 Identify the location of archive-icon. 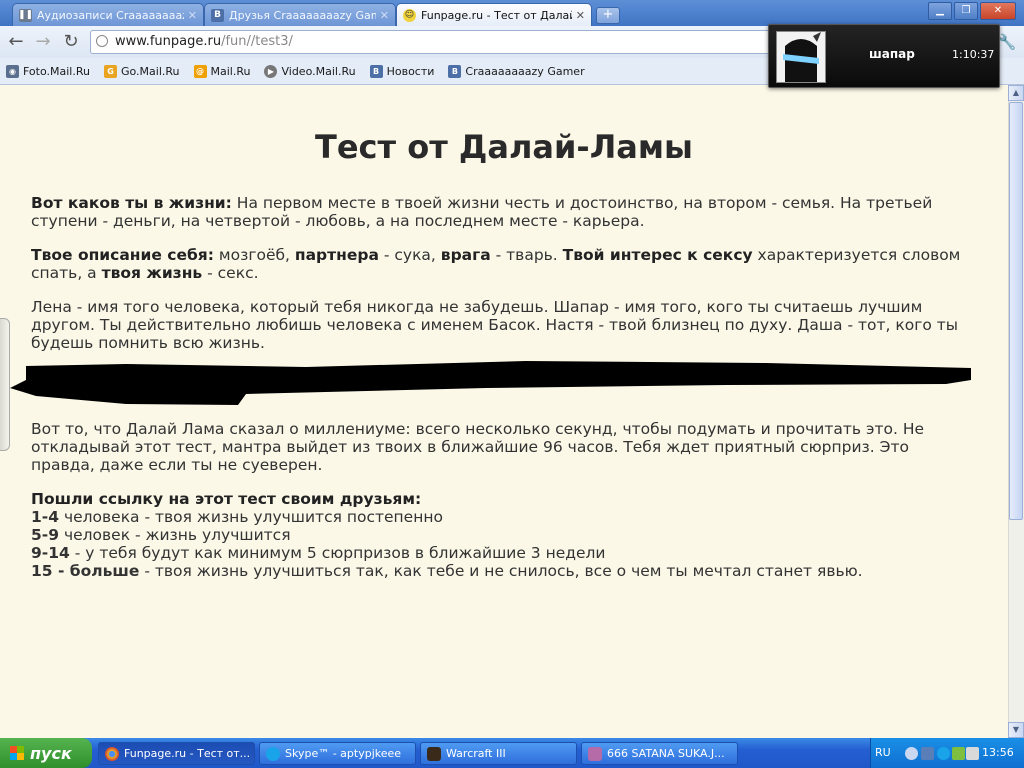
(595, 753).